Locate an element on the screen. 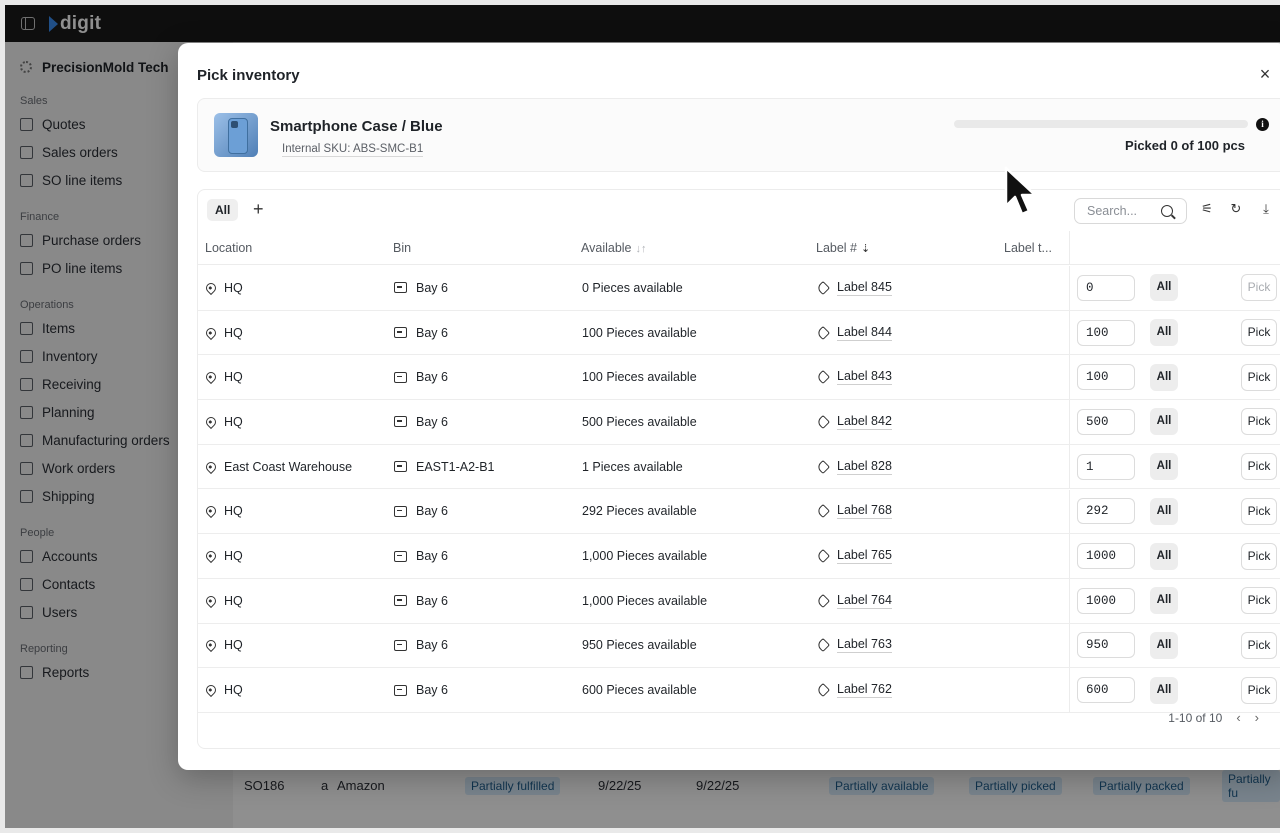  label-link: Label 844 is located at coordinates (864, 333).